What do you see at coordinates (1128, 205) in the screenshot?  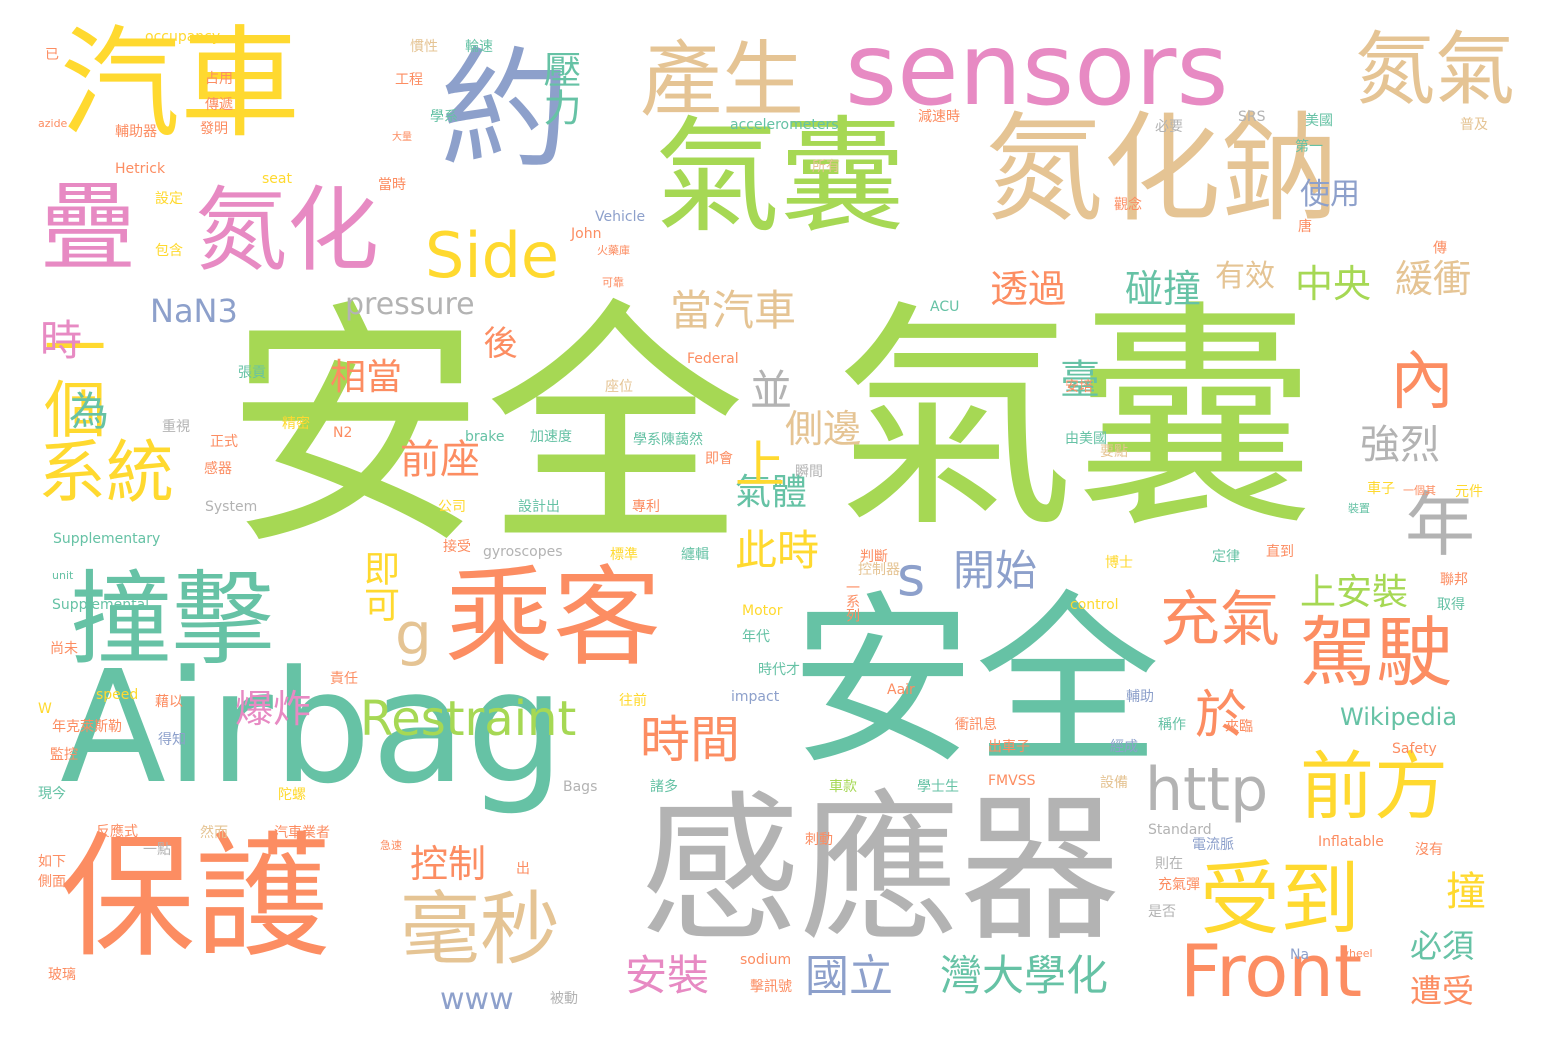 I see `word-98: 觀念` at bounding box center [1128, 205].